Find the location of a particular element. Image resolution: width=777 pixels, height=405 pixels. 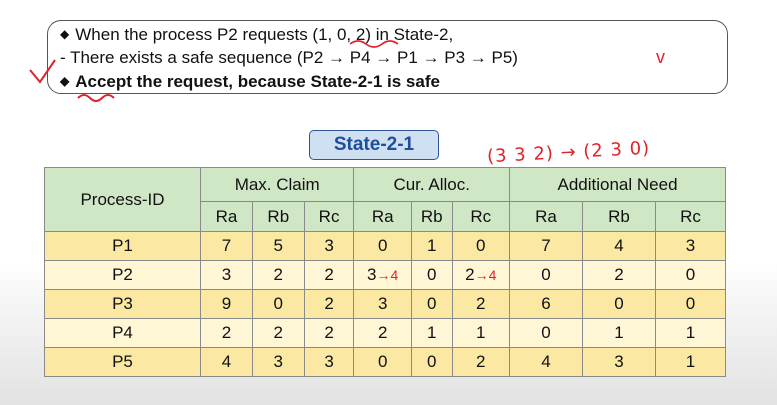

handwritten-note: (3 3 2) → (2 3 0) is located at coordinates (568, 152).